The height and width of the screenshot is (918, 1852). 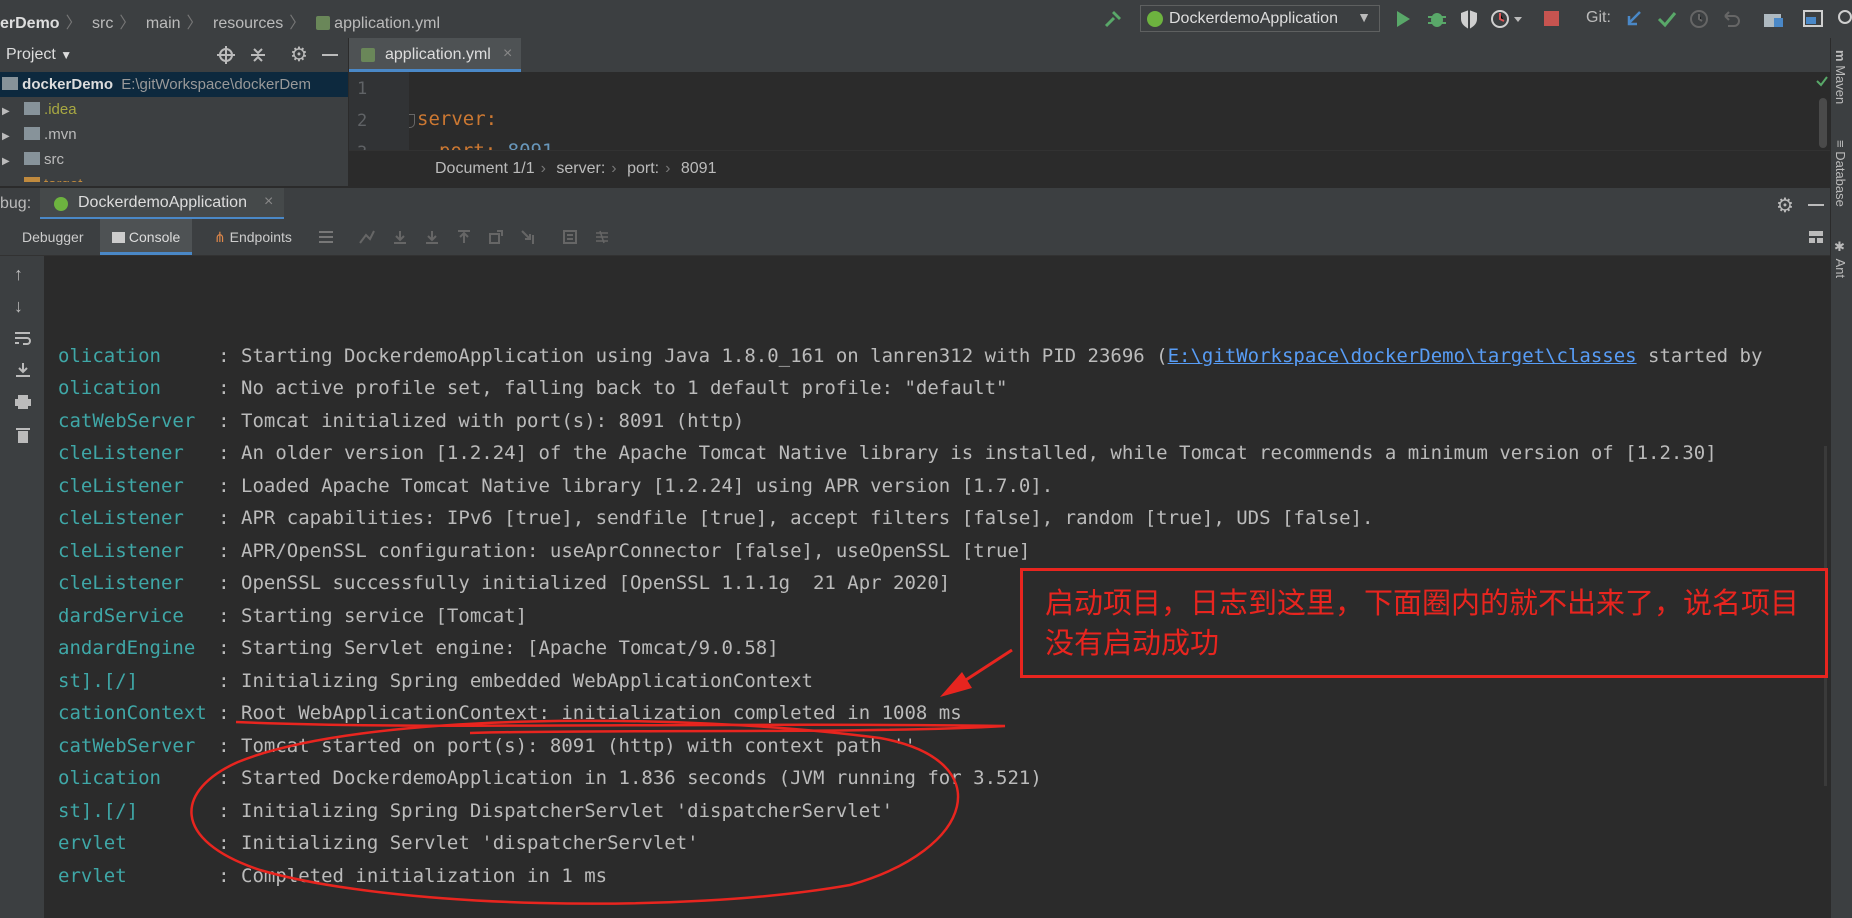 What do you see at coordinates (326, 239) in the screenshot?
I see `layout-menu-icon` at bounding box center [326, 239].